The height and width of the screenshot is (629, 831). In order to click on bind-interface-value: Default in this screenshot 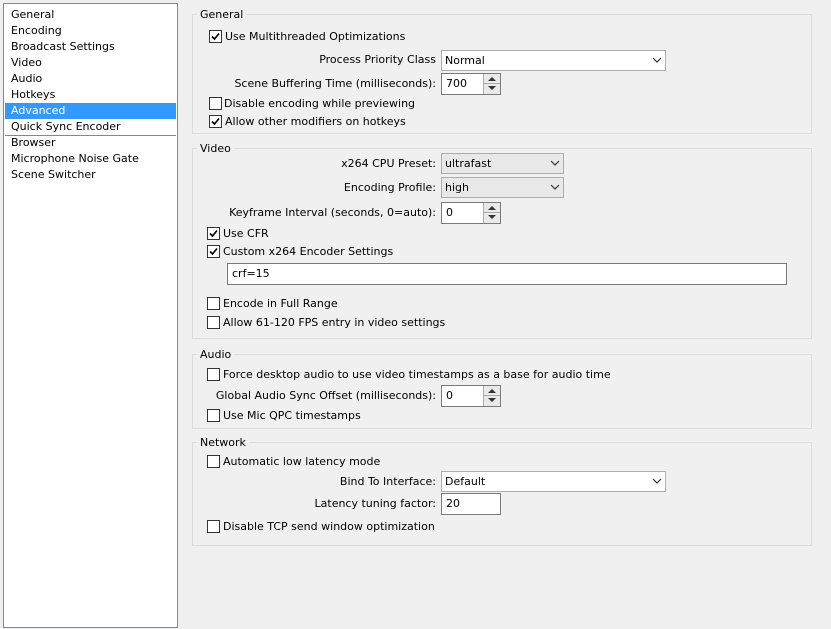, I will do `click(465, 481)`.